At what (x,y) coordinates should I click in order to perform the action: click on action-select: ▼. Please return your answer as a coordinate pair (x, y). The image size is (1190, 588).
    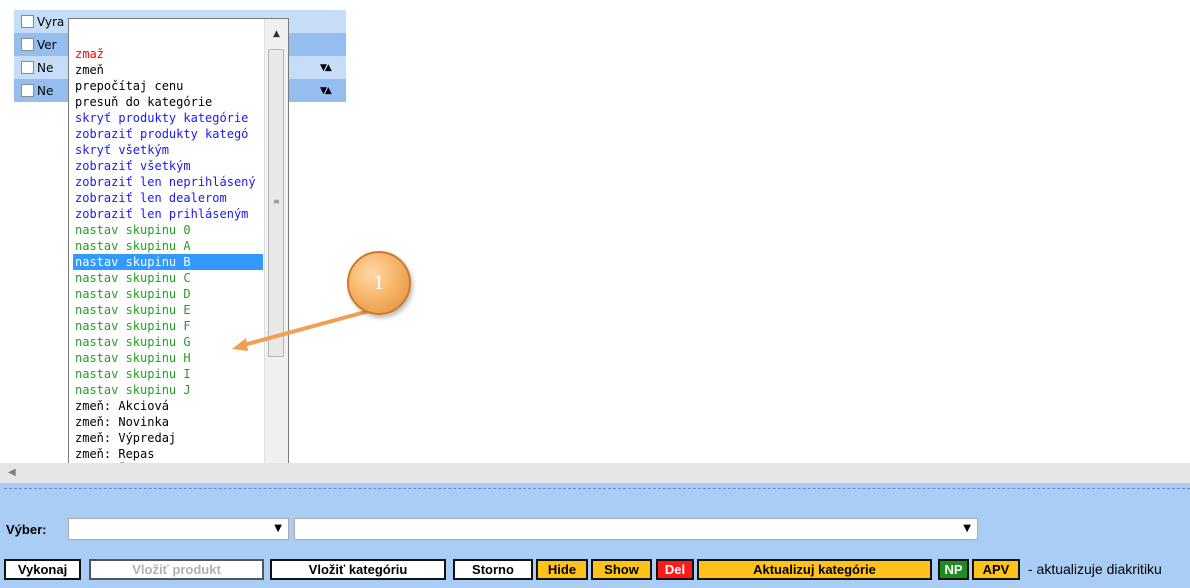
    Looking at the image, I should click on (178, 529).